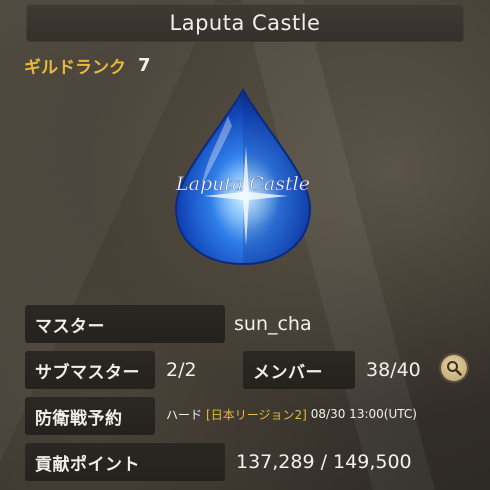 The image size is (490, 490). I want to click on member-count: 38/40, so click(393, 370).